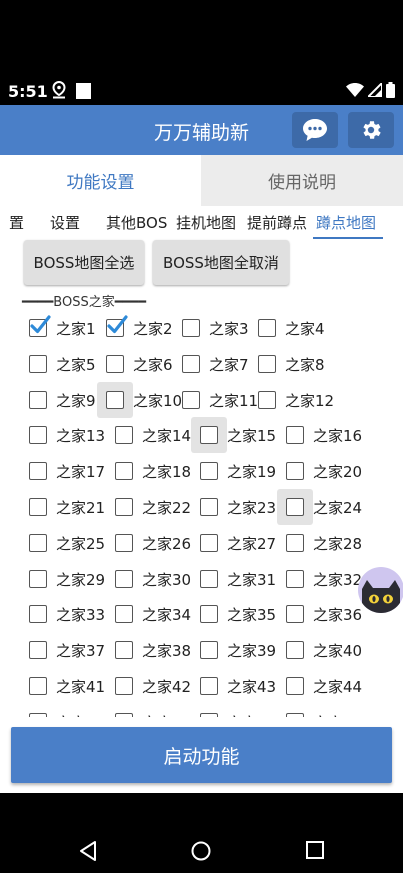  Describe the element at coordinates (70, 364) in the screenshot. I see `home-checkbox-item: 之家5` at that location.